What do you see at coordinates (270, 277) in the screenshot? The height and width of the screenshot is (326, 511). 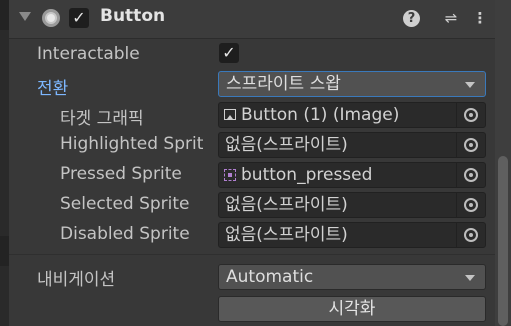 I see `navigation-value: Automatic` at bounding box center [270, 277].